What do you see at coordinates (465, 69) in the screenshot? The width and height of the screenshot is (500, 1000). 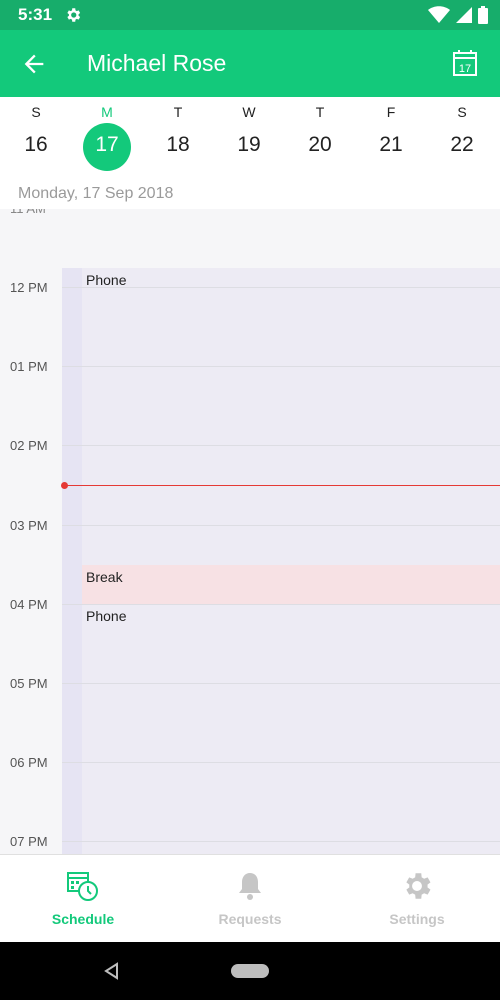 I see `calendar-icon-day: 17` at bounding box center [465, 69].